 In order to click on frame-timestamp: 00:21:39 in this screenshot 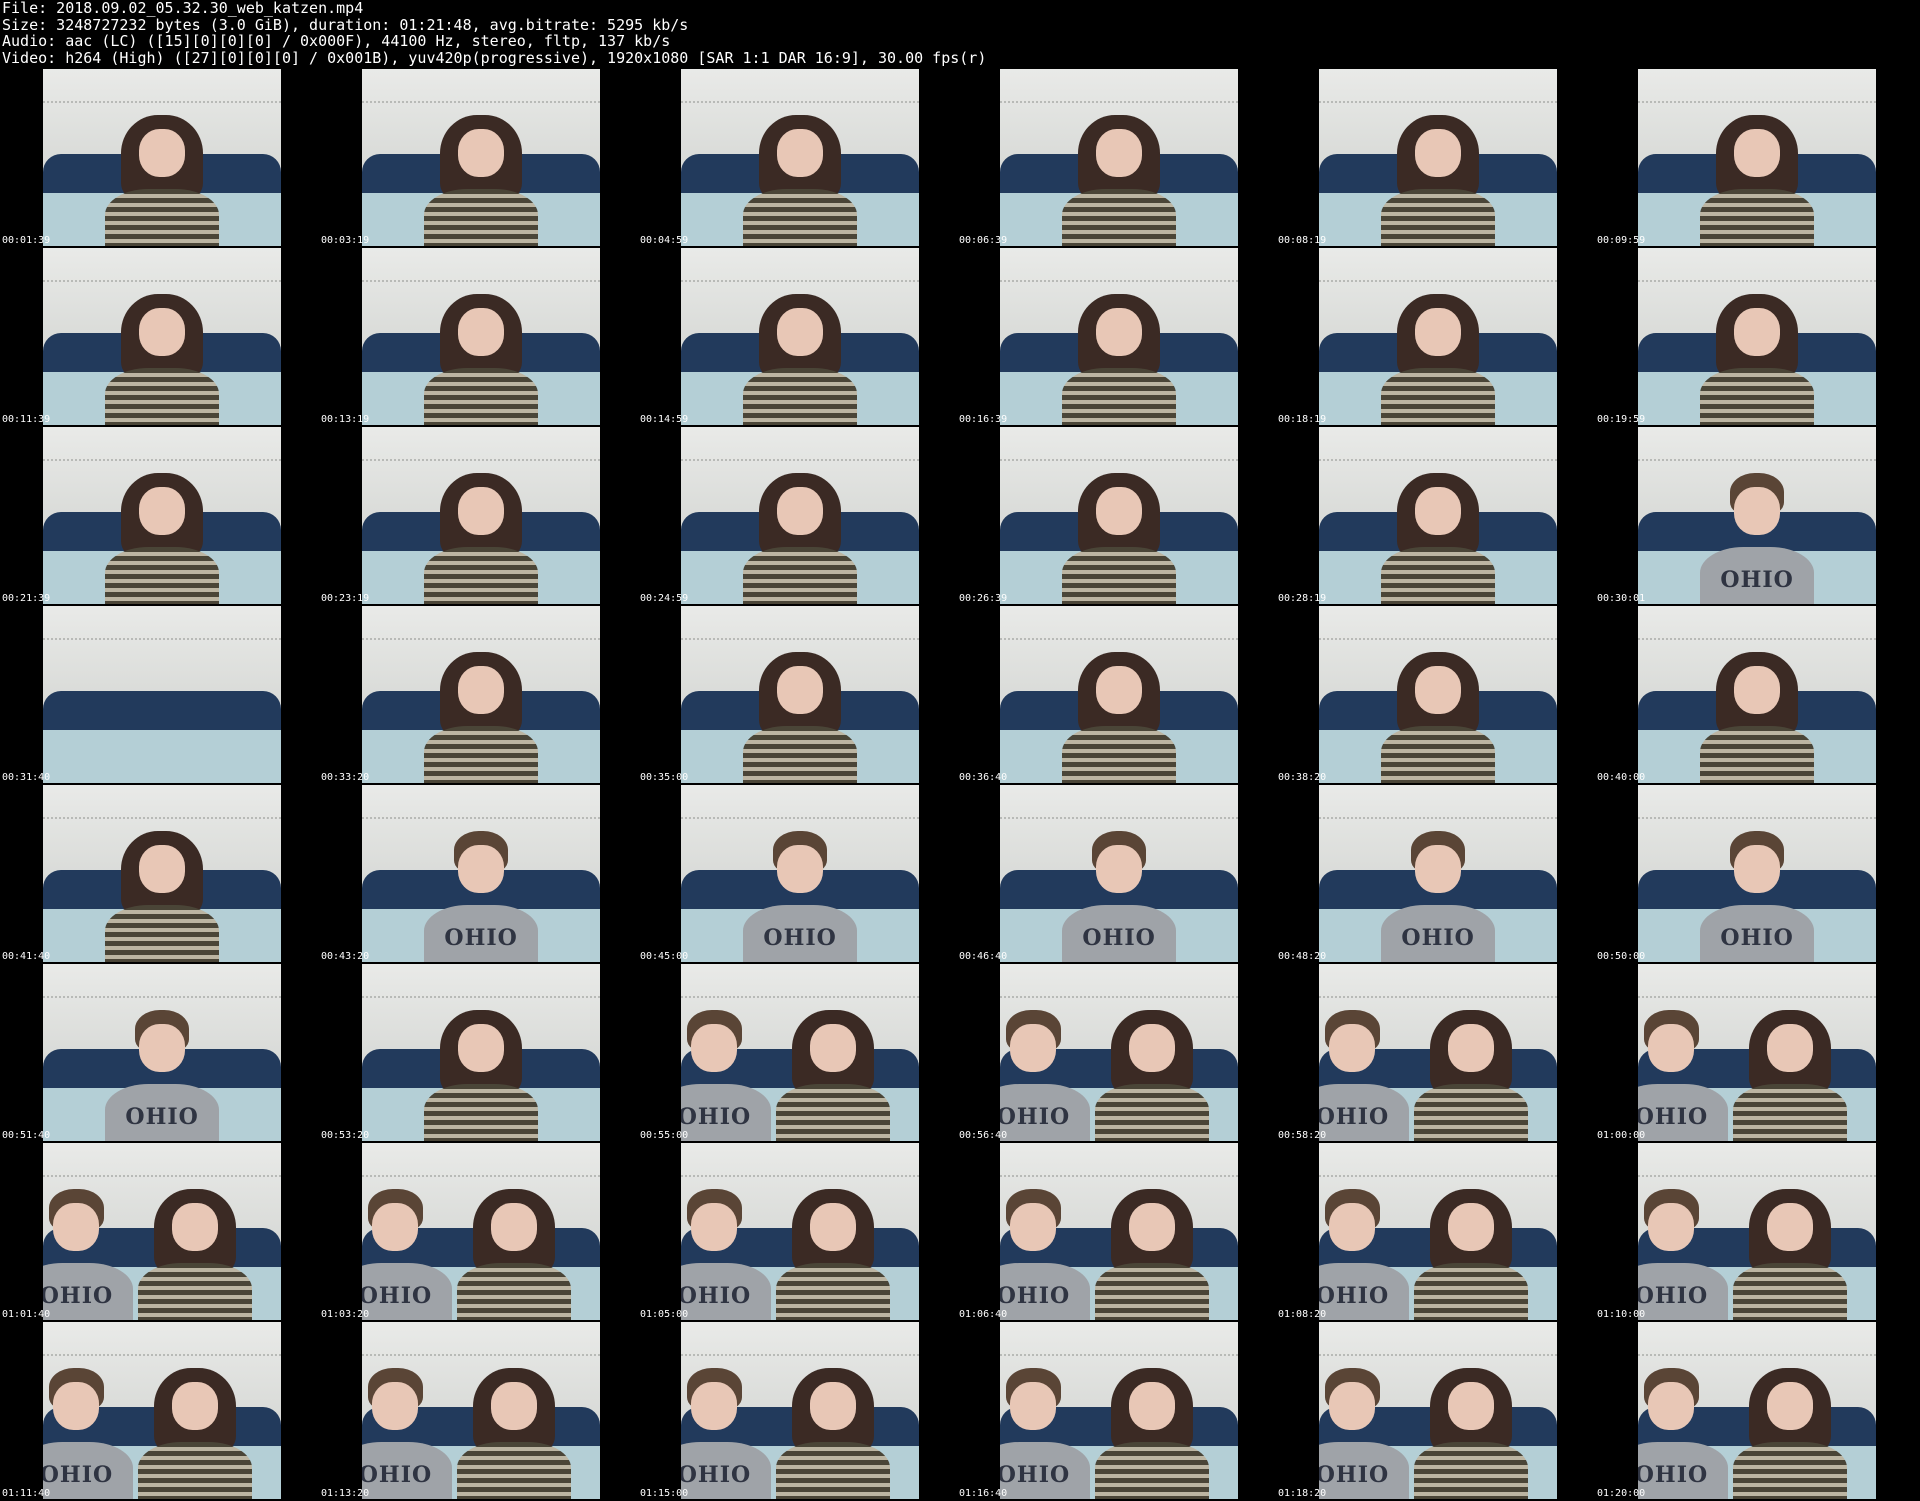, I will do `click(26, 598)`.